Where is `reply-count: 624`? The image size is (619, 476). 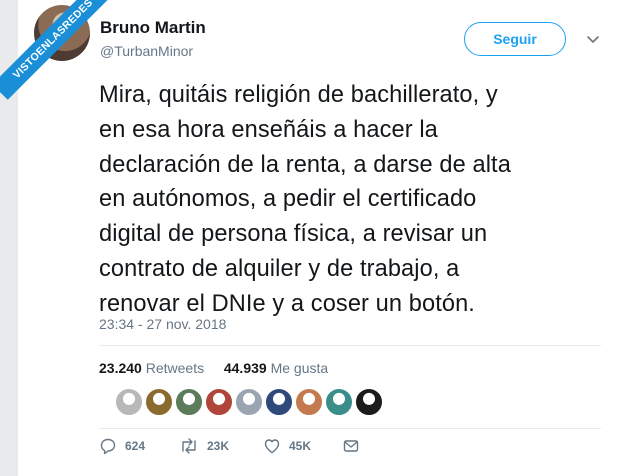
reply-count: 624 is located at coordinates (135, 446).